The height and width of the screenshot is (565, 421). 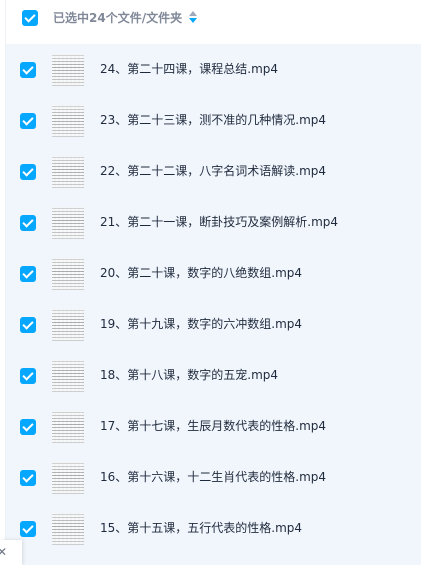 I want to click on list-item: 17、第十七课，生辰月数代表的性格.mp4, so click(x=213, y=426).